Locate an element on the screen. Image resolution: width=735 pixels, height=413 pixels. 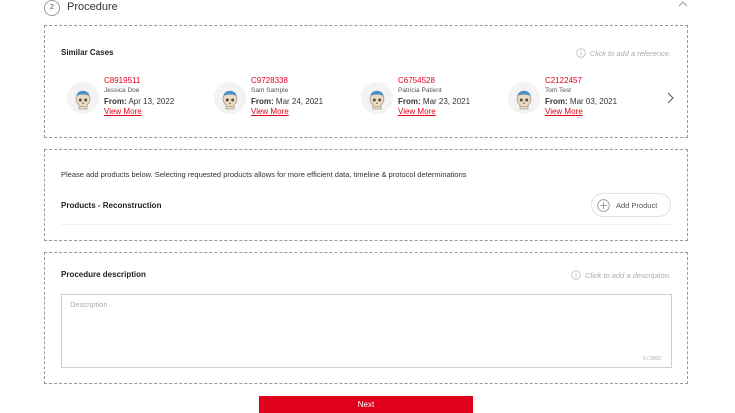
add-reference-hint-text: Click to add a reference. is located at coordinates (630, 53).